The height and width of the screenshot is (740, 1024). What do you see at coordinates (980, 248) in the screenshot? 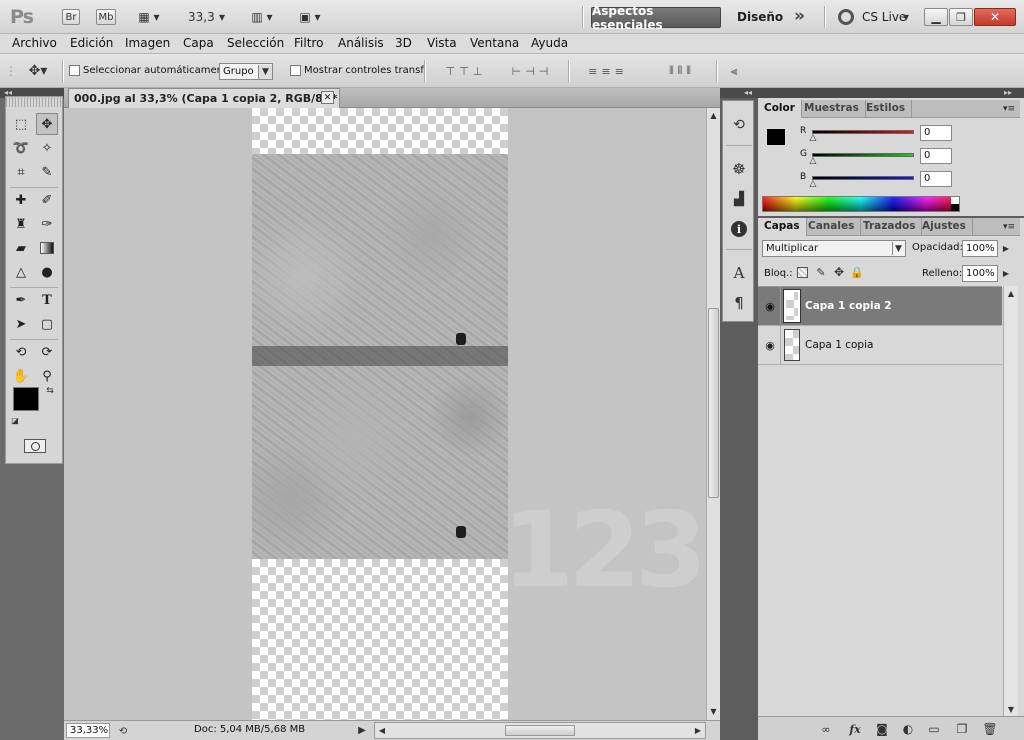
I see `opacity-input: 100%` at bounding box center [980, 248].